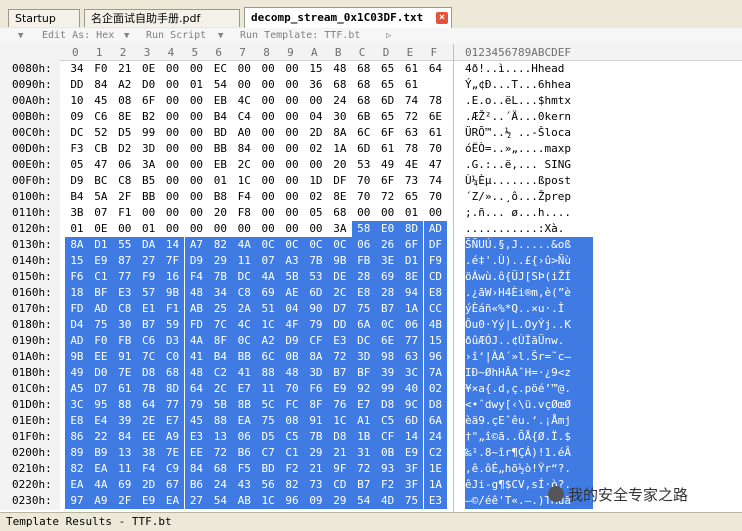 The image size is (742, 531). I want to click on hex-byte: 4B, so click(435, 325).